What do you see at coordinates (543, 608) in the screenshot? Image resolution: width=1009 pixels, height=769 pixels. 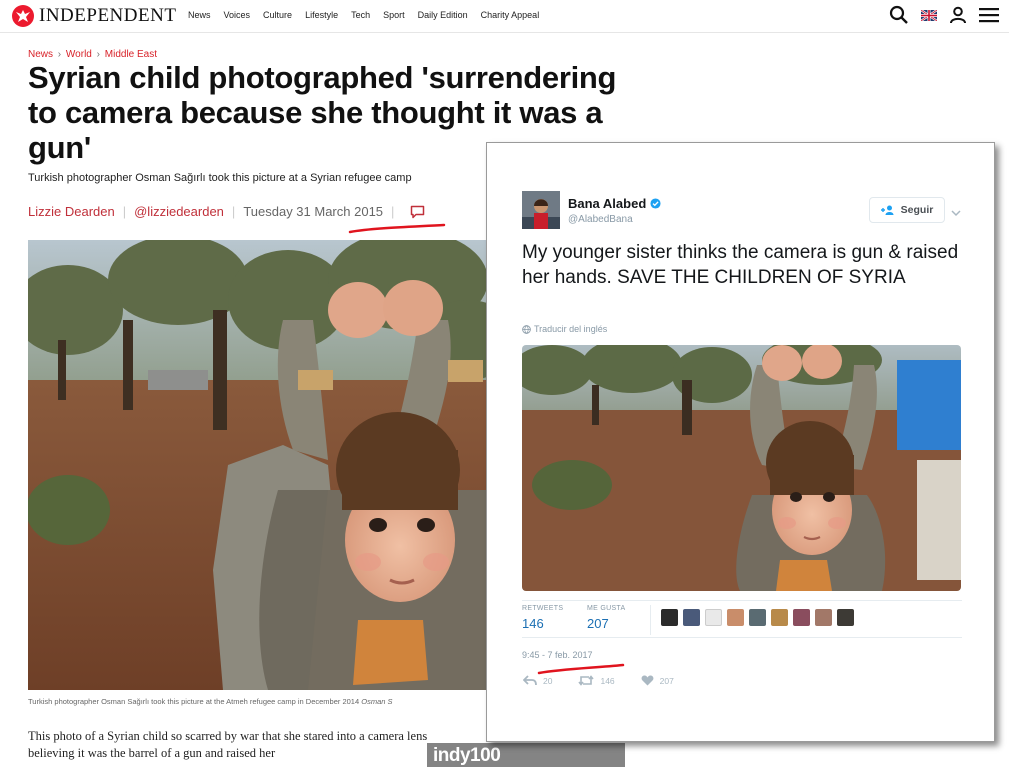 I see `retweets-label: RETWEETS` at bounding box center [543, 608].